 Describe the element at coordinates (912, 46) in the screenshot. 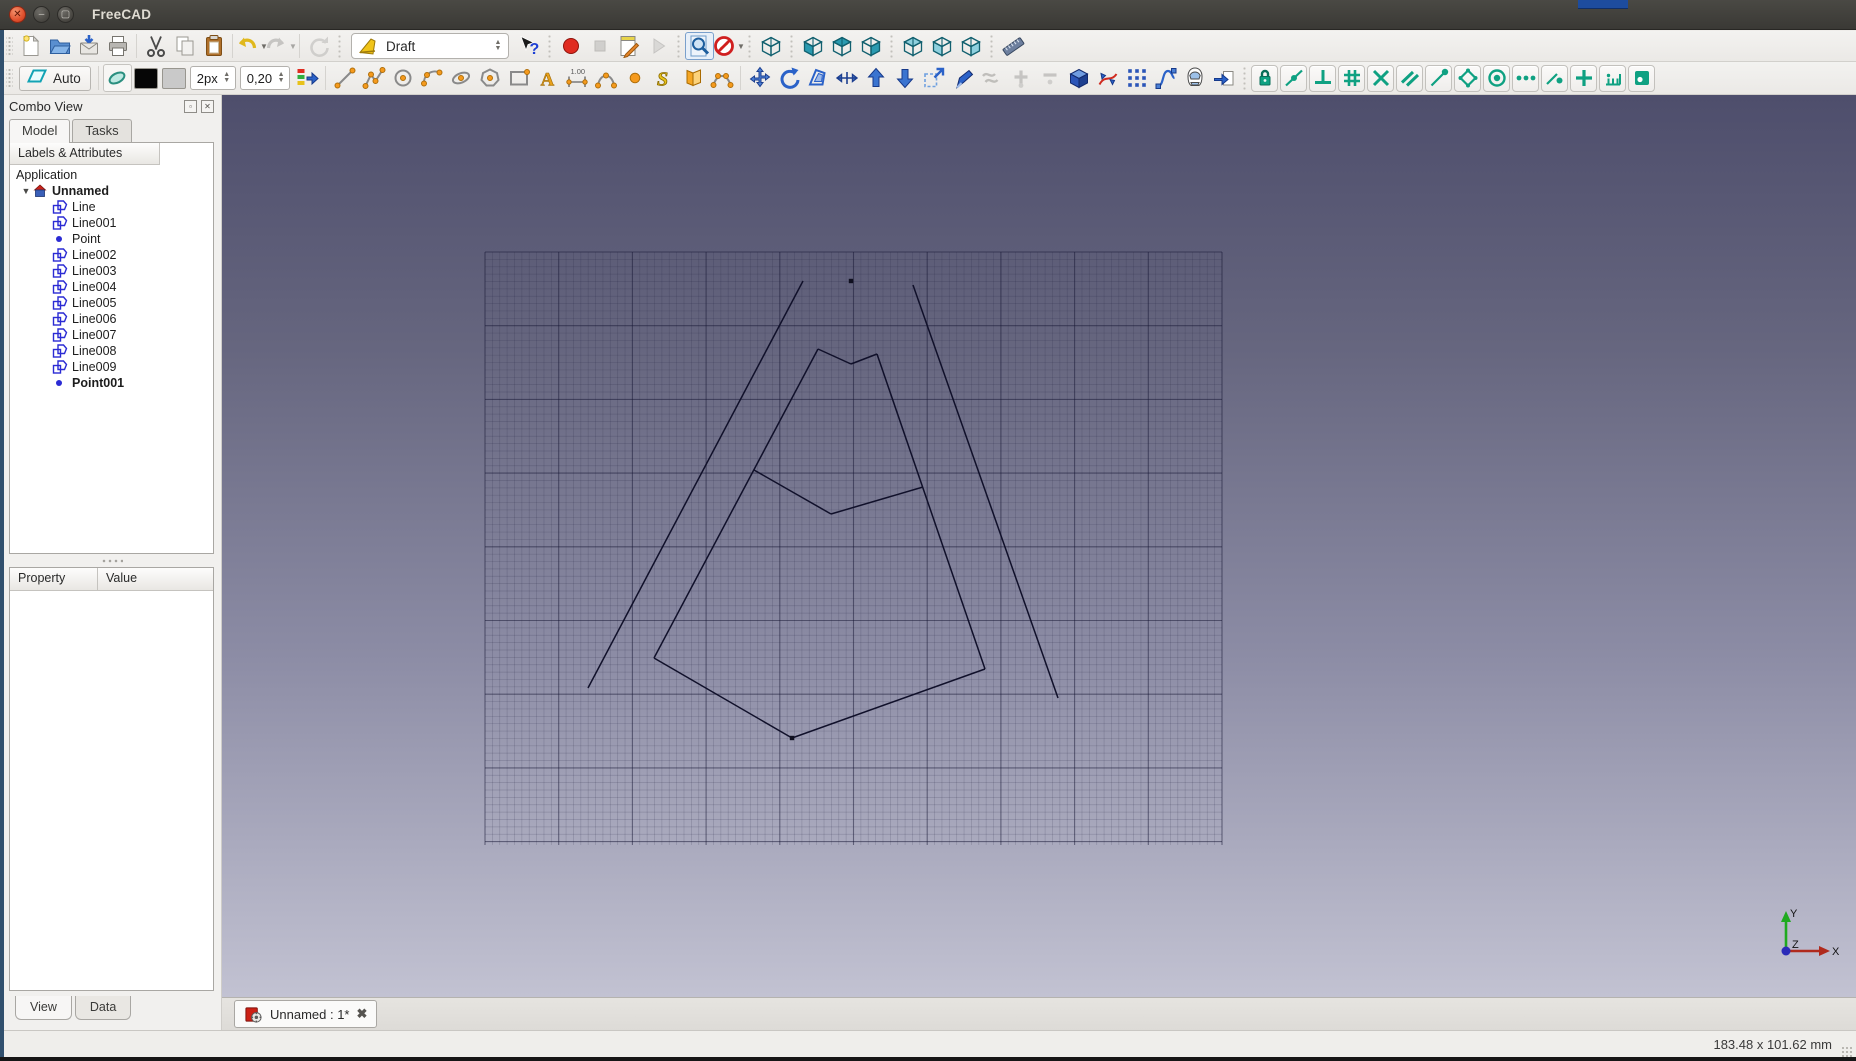

I see `view-rear-button` at that location.